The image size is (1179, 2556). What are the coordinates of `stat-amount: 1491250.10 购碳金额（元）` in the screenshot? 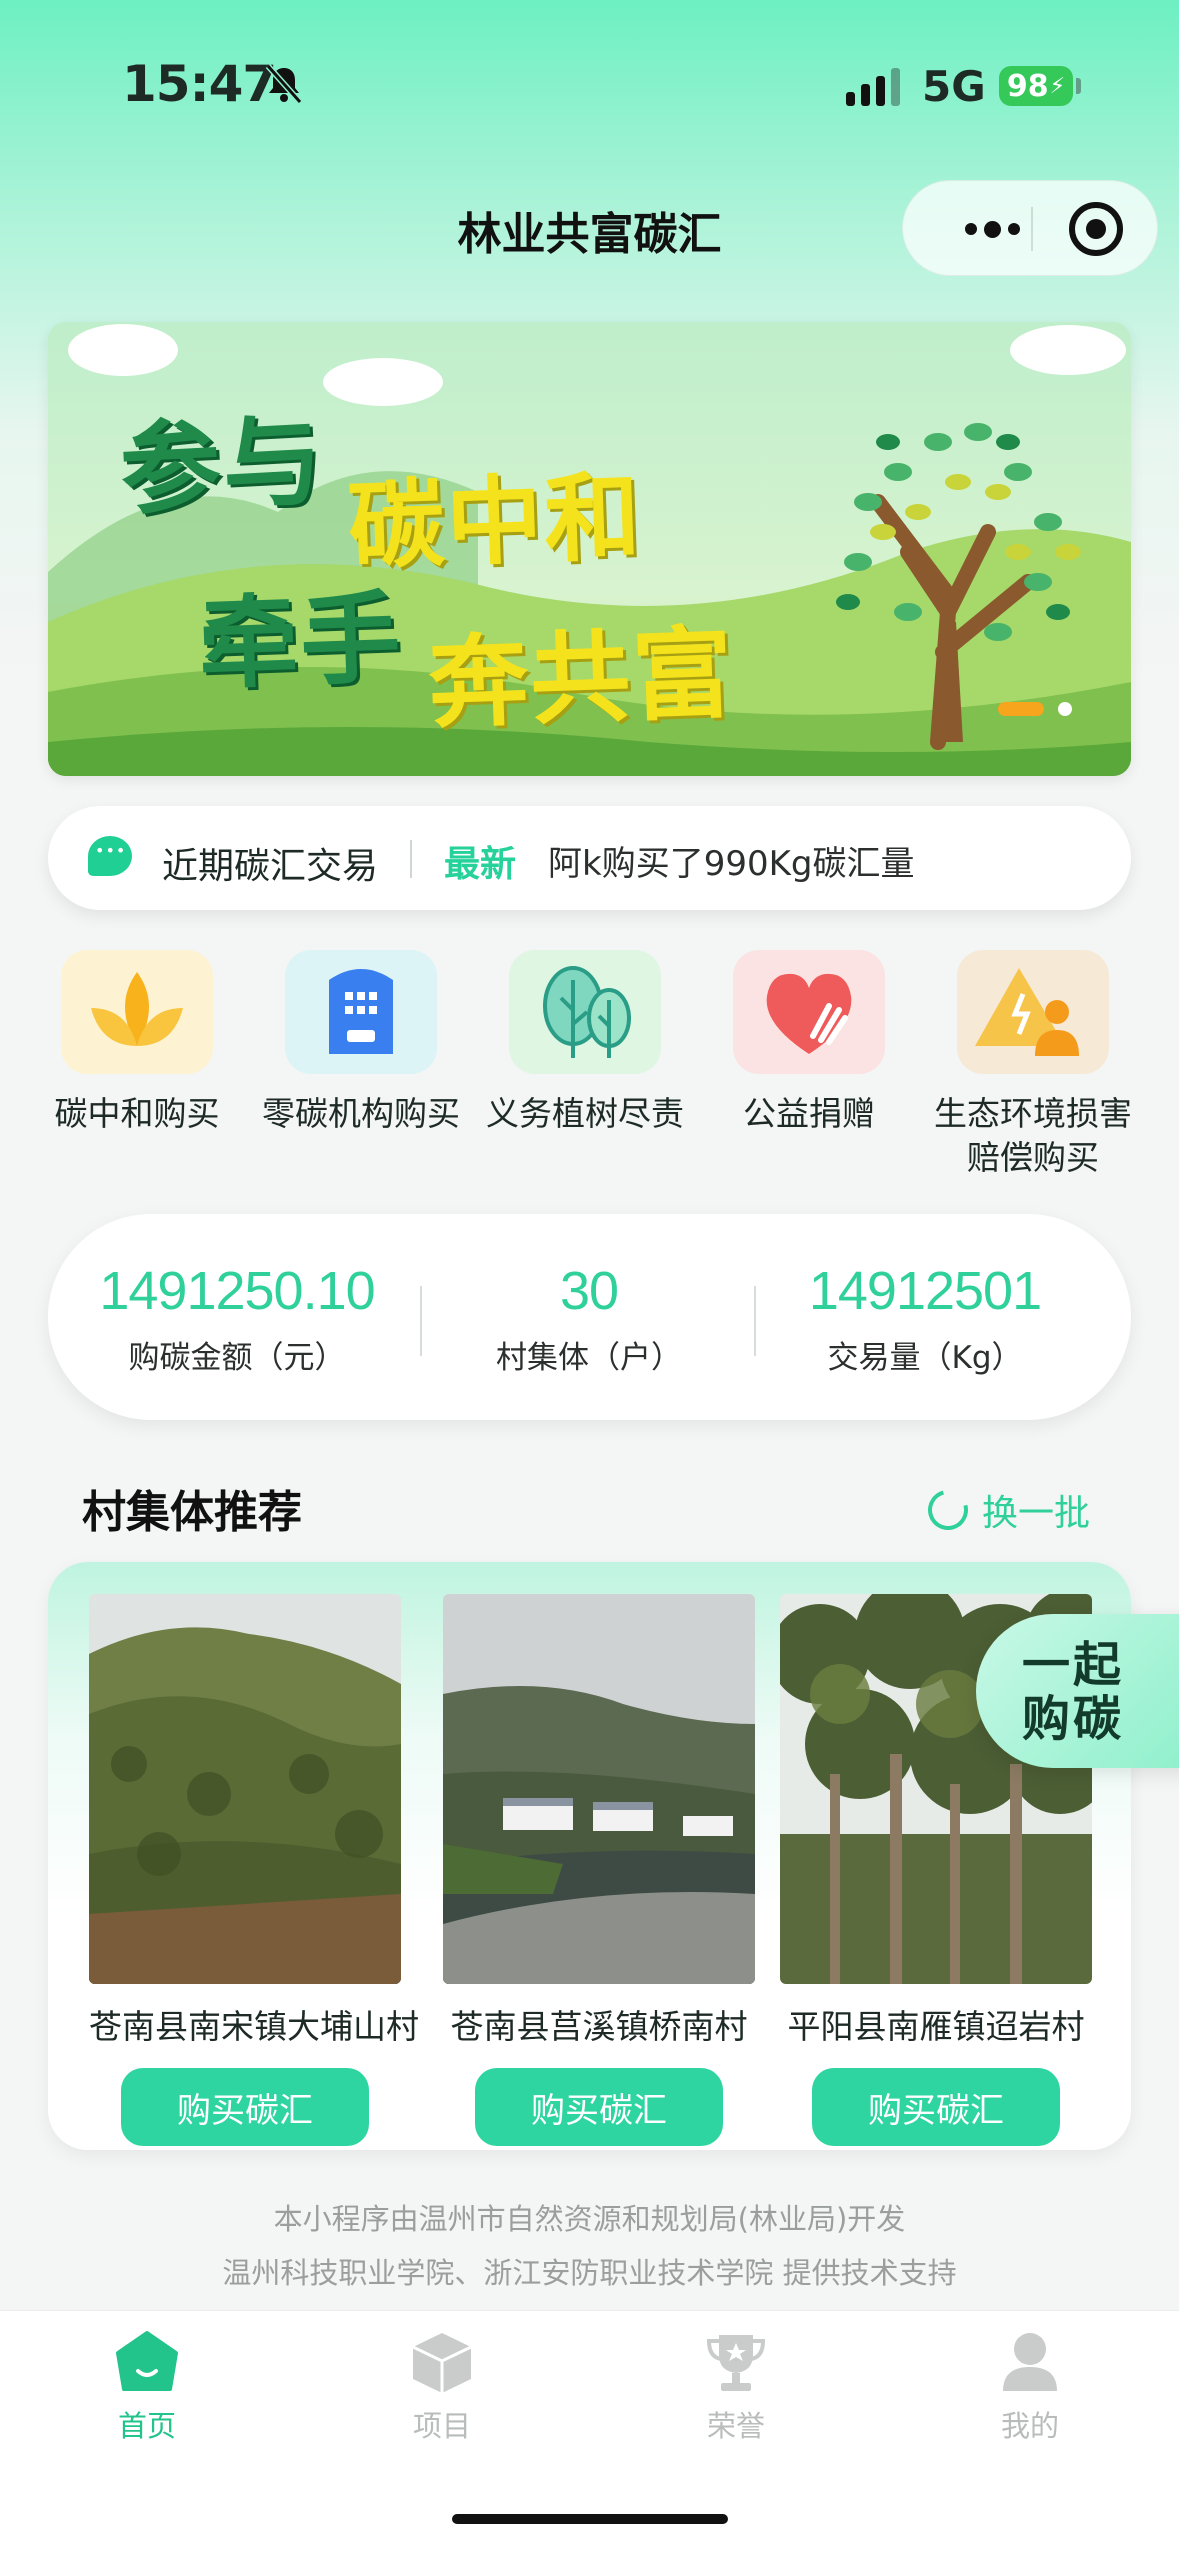 It's located at (237, 1318).